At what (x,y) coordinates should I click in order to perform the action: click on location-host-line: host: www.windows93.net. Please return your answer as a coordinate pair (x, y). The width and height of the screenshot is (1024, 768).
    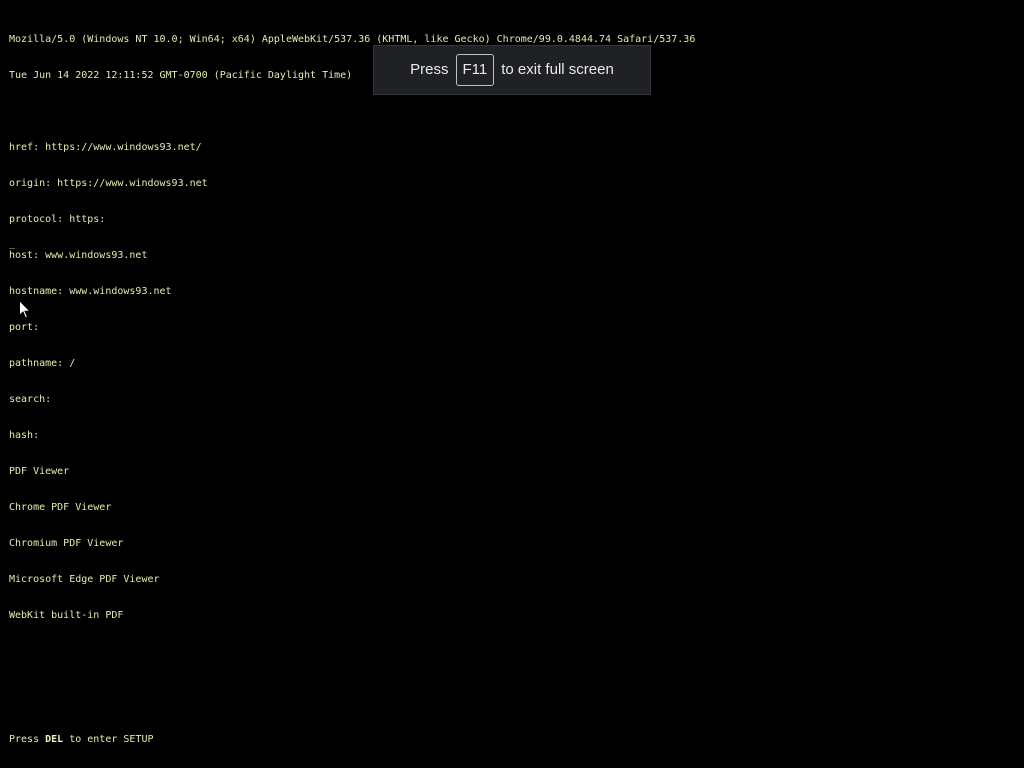
    Looking at the image, I should click on (78, 255).